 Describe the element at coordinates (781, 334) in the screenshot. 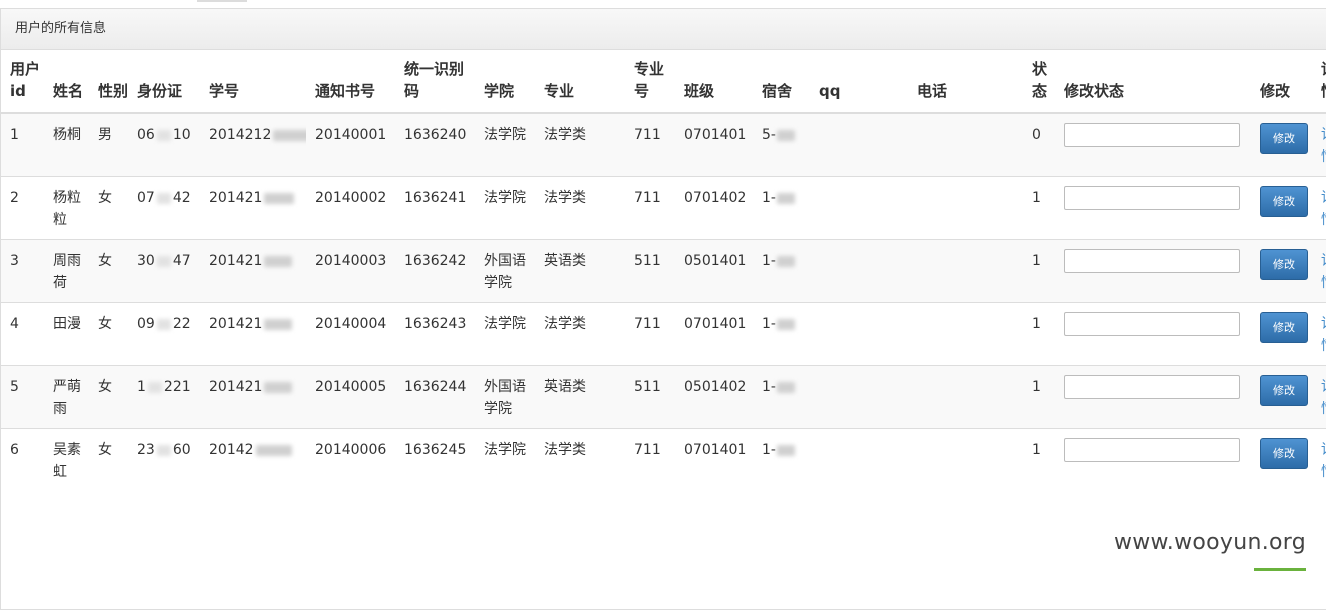

I see `cell-dorm: 1-` at that location.